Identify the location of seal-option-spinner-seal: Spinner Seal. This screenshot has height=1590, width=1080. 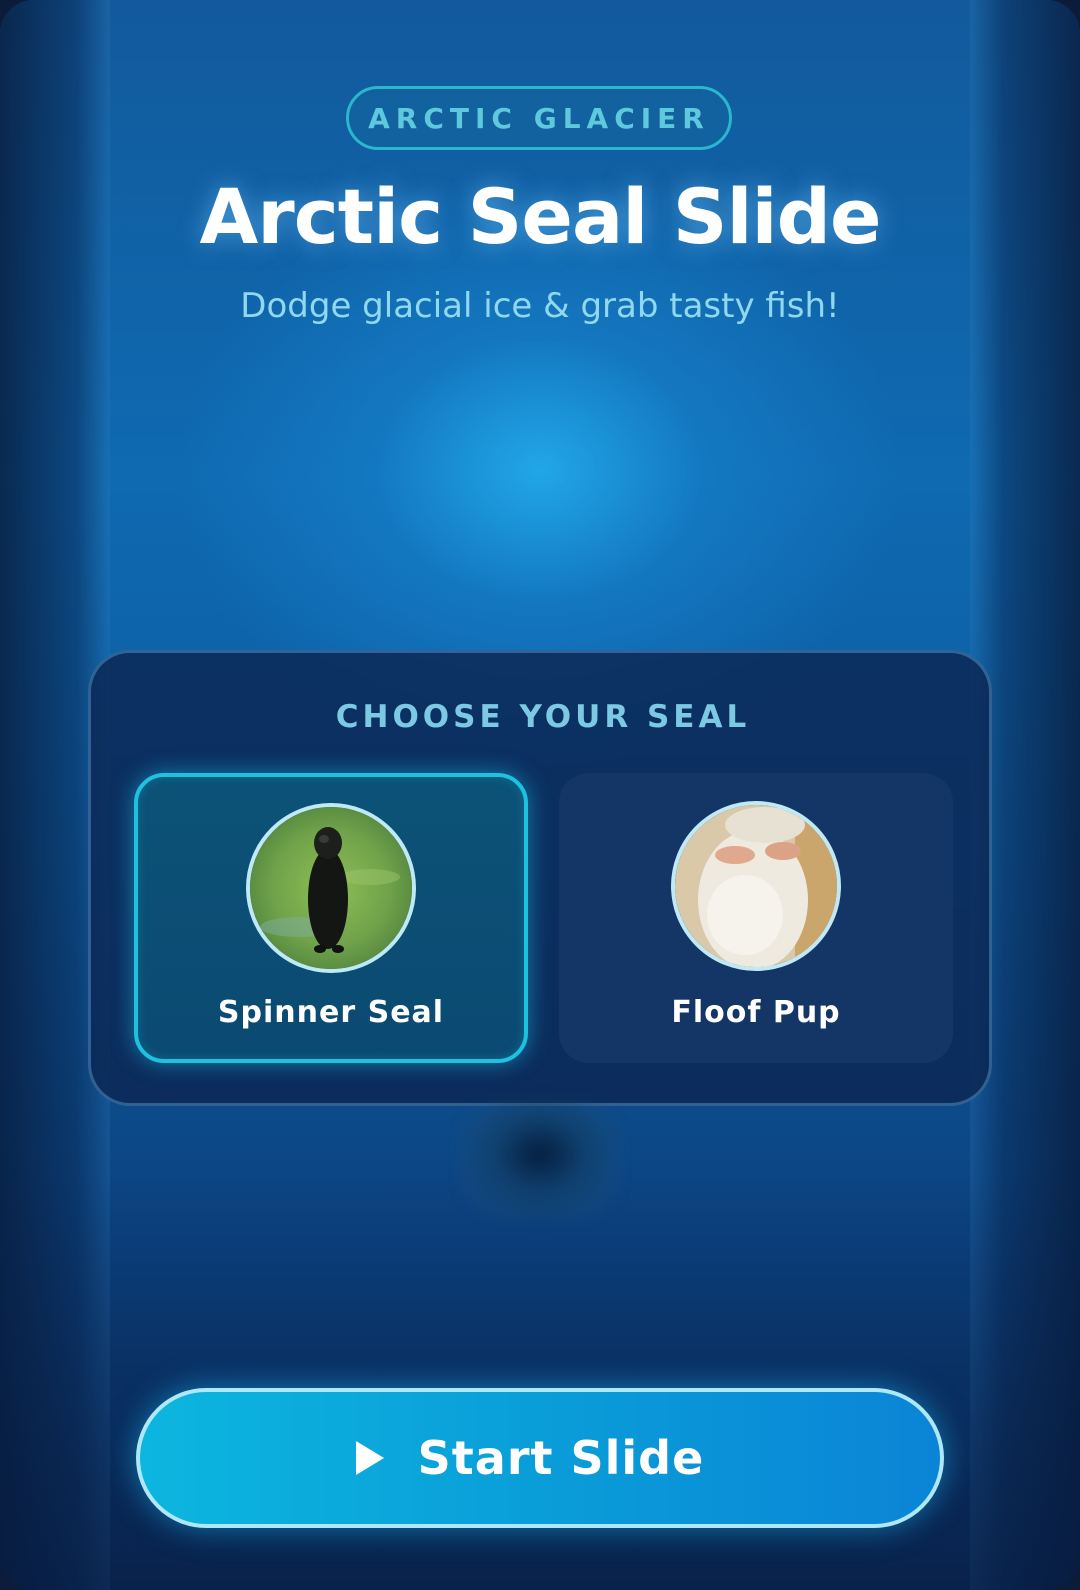
(331, 918).